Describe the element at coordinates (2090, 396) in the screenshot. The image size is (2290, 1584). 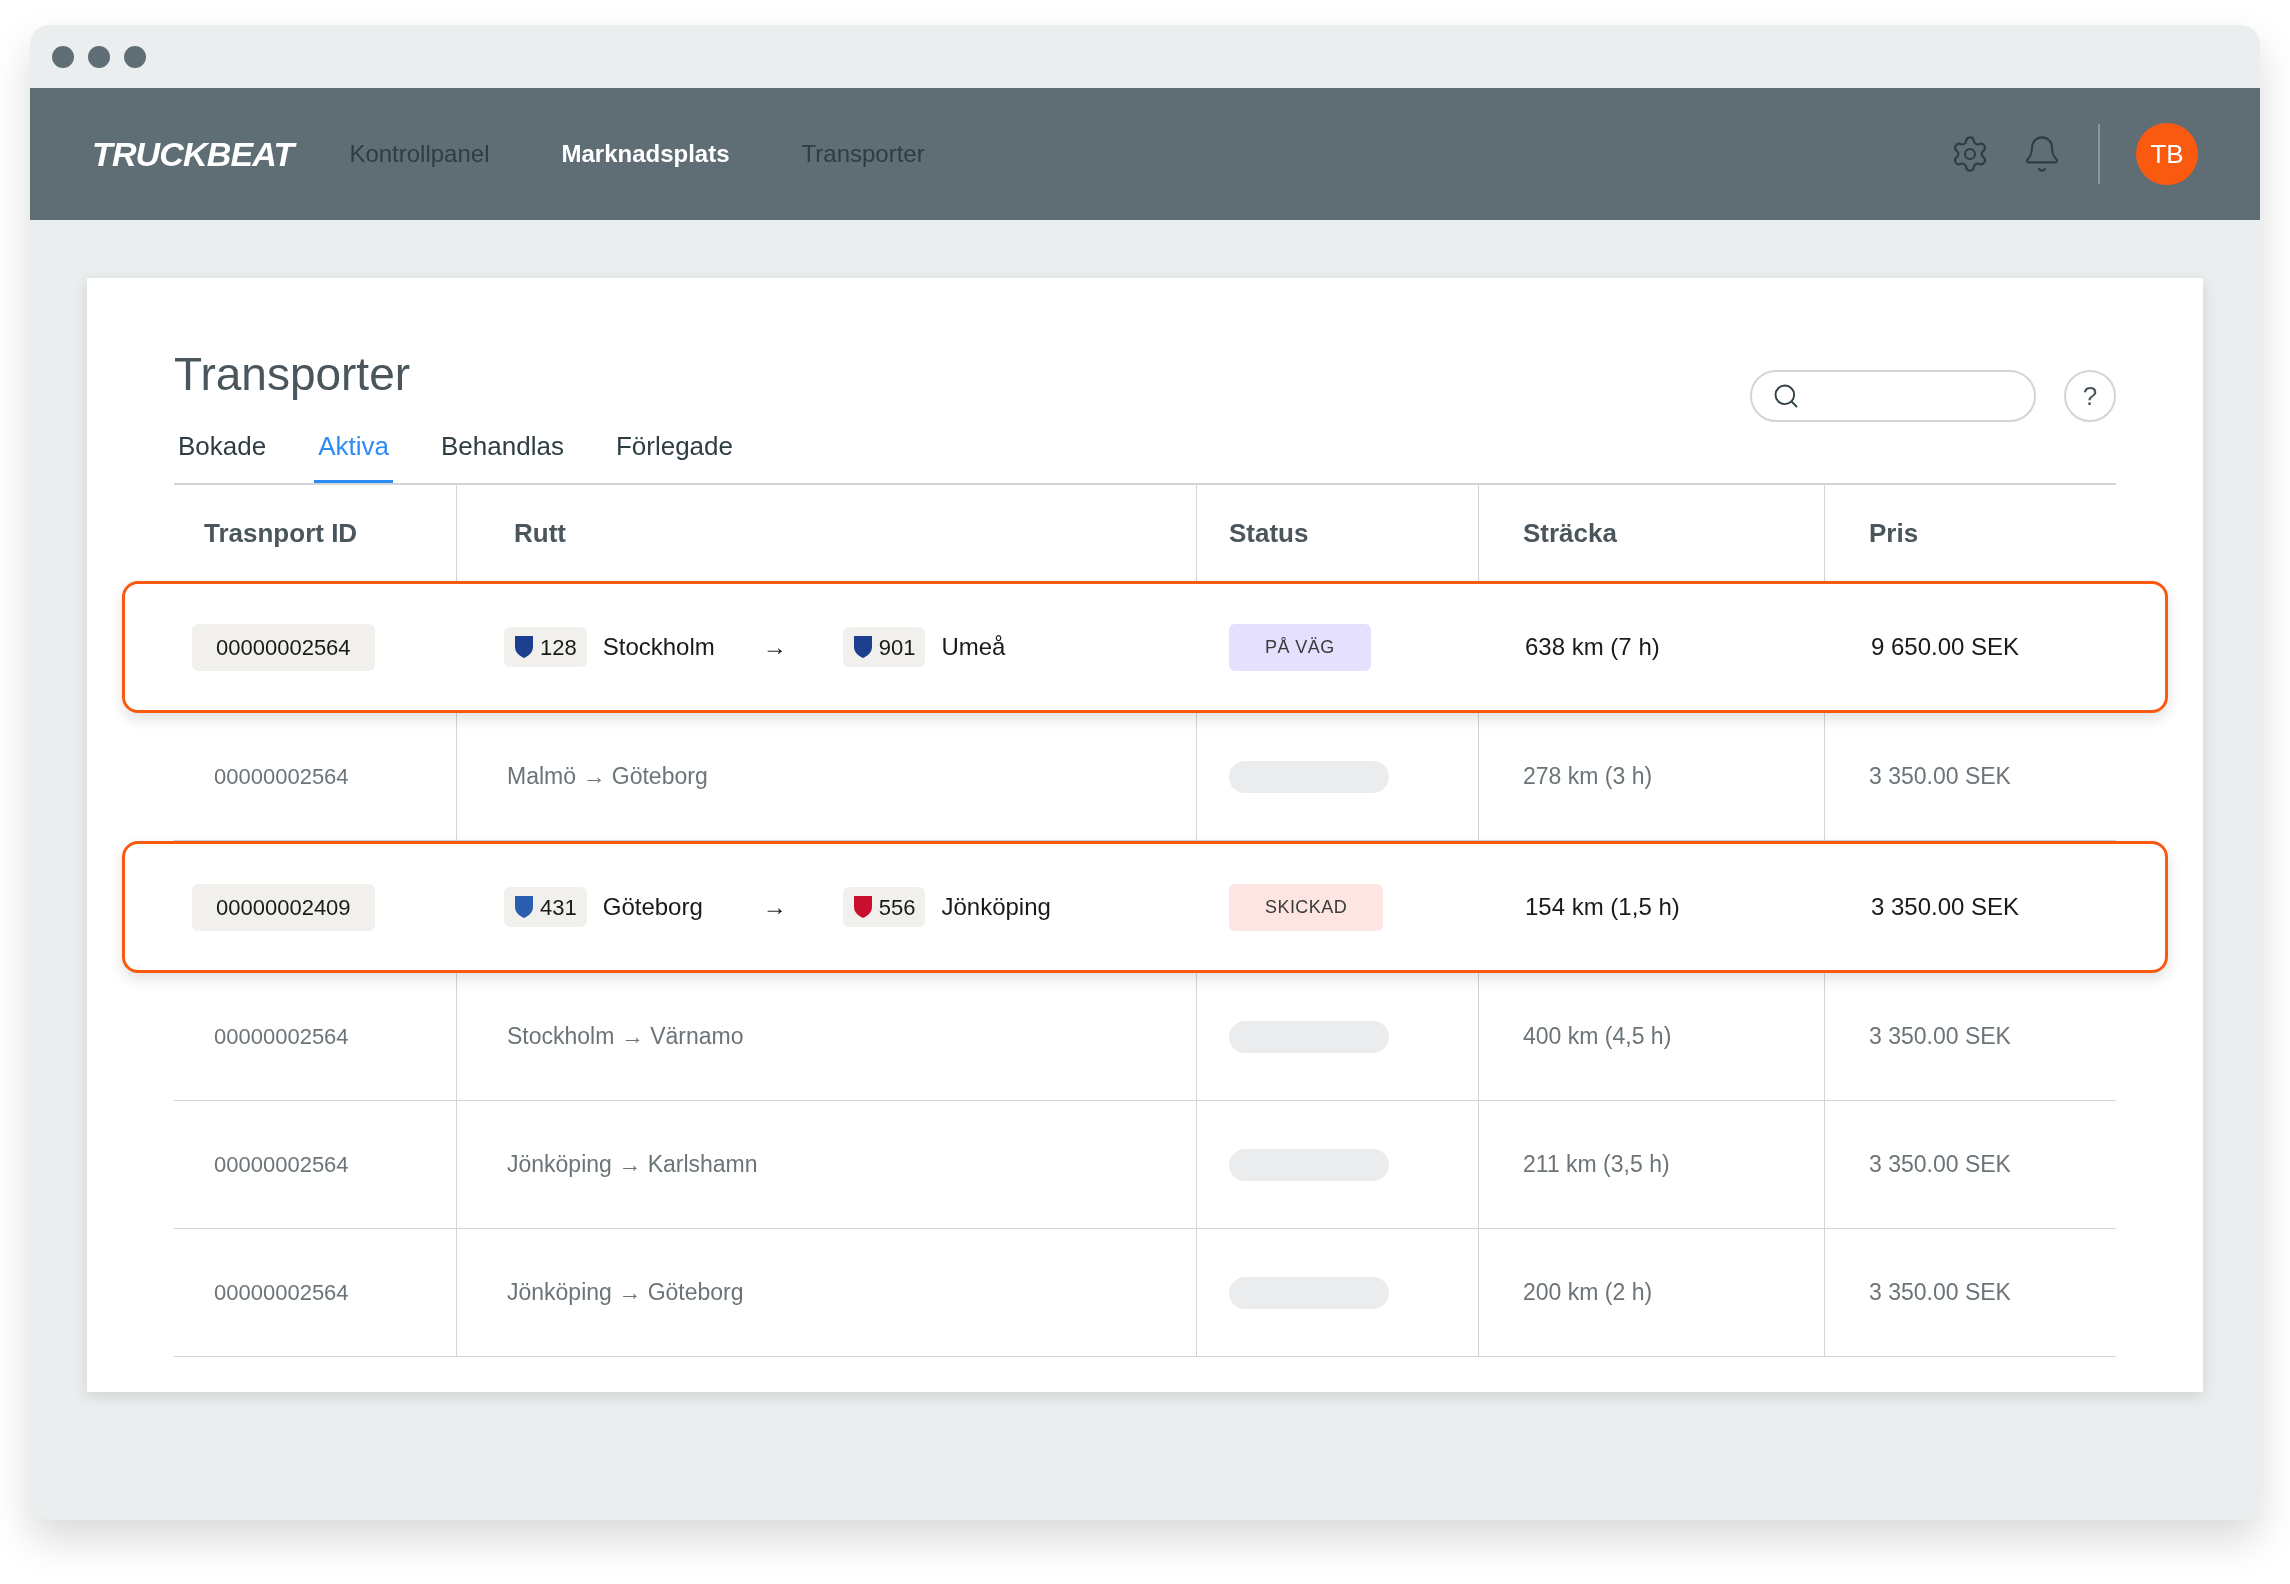
I see `help-button: ?` at that location.